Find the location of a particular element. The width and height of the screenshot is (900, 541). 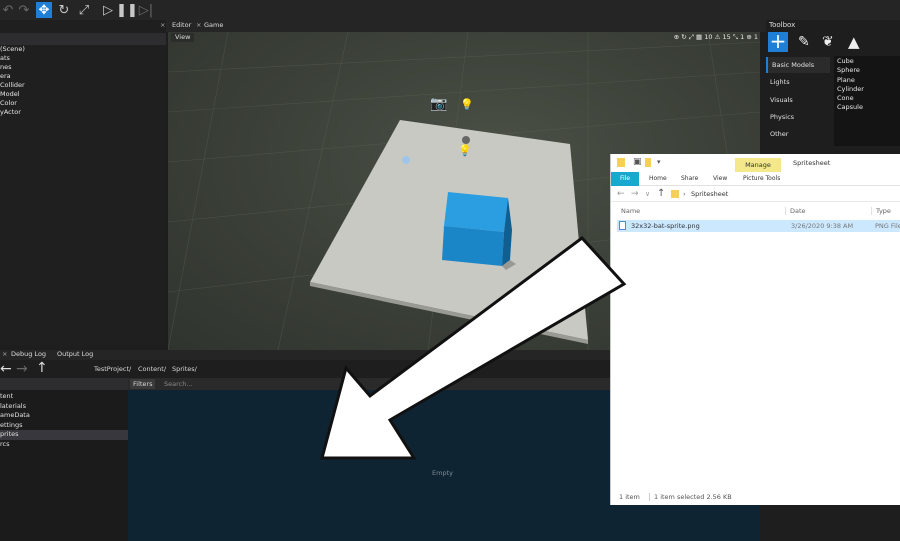

drag-arrow-overlay is located at coordinates (473, 347).